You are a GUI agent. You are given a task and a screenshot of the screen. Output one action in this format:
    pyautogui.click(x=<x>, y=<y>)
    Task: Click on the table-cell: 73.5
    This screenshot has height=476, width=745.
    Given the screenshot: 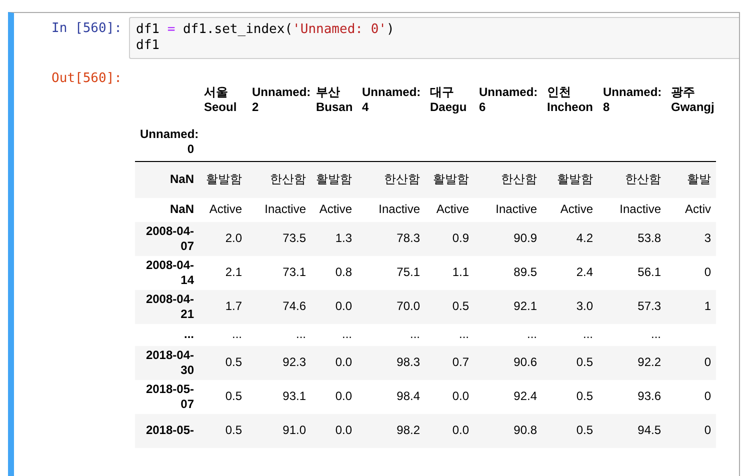 What is the action you would take?
    pyautogui.click(x=279, y=239)
    